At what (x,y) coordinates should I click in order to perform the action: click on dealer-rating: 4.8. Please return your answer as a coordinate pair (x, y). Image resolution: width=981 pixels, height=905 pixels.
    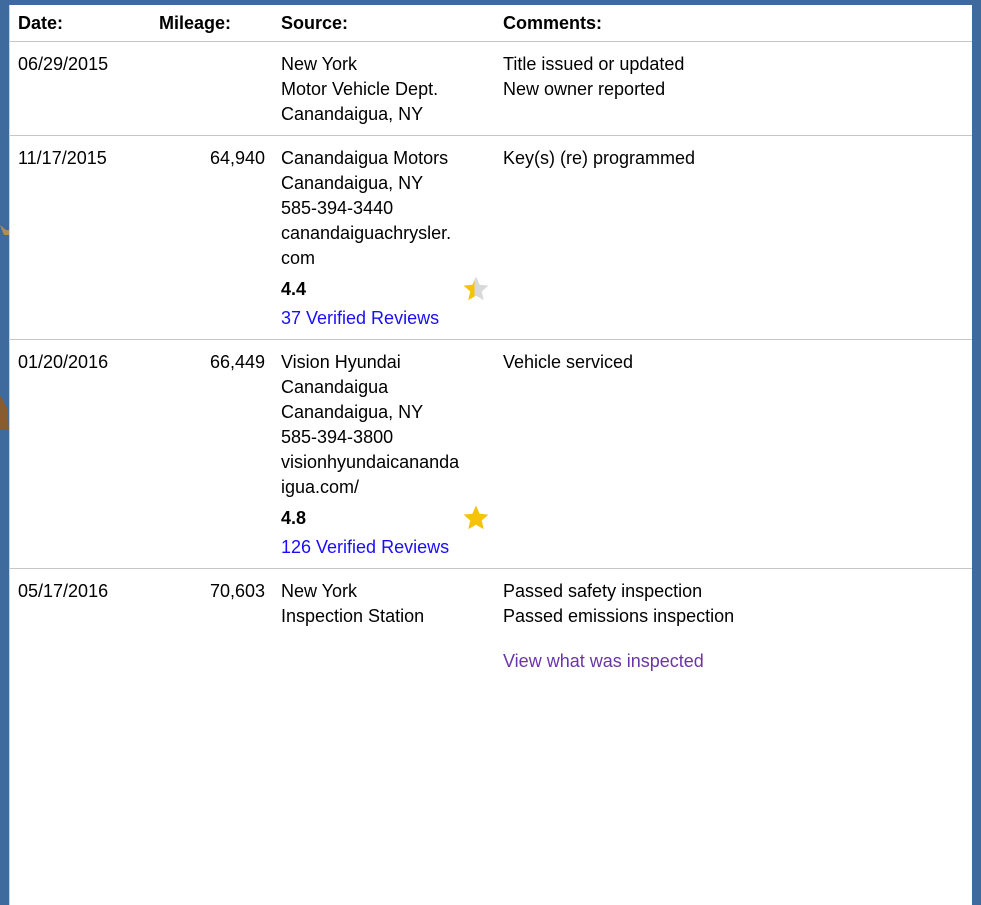
    Looking at the image, I should click on (385, 518).